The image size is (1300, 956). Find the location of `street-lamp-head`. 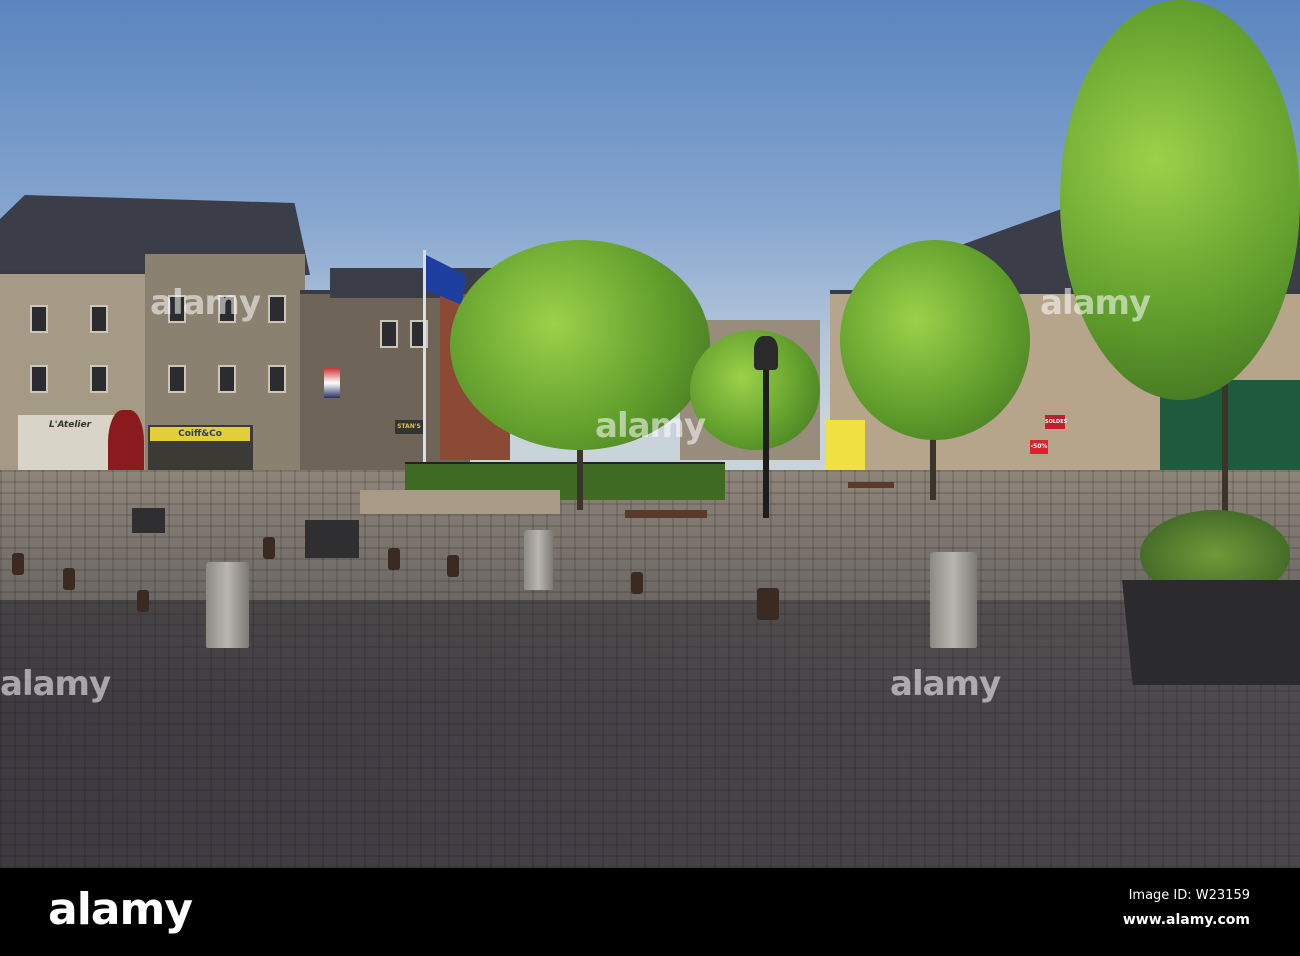

street-lamp-head is located at coordinates (766, 353).